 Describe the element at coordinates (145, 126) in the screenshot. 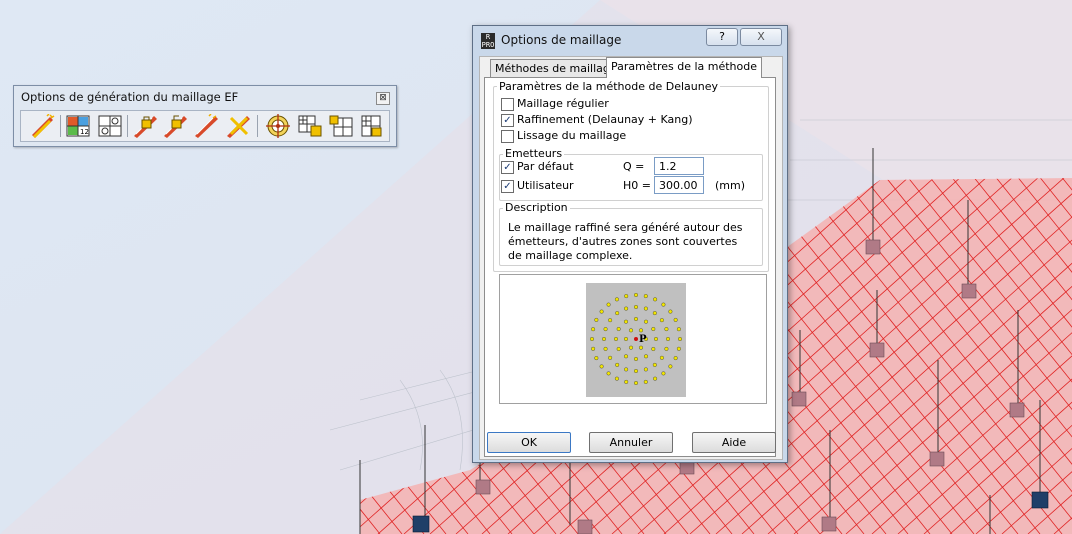

I see `mesh-lock-icon` at that location.